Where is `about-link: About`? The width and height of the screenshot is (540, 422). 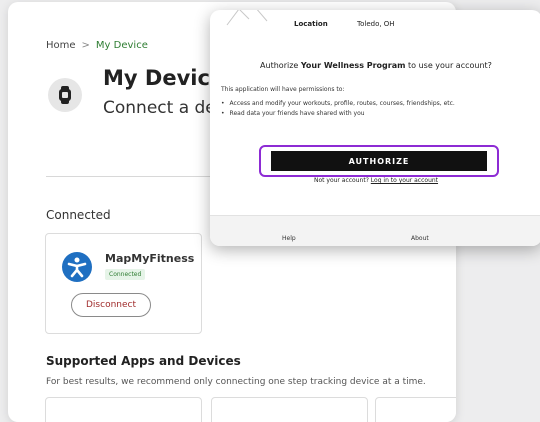
about-link: About is located at coordinates (420, 238).